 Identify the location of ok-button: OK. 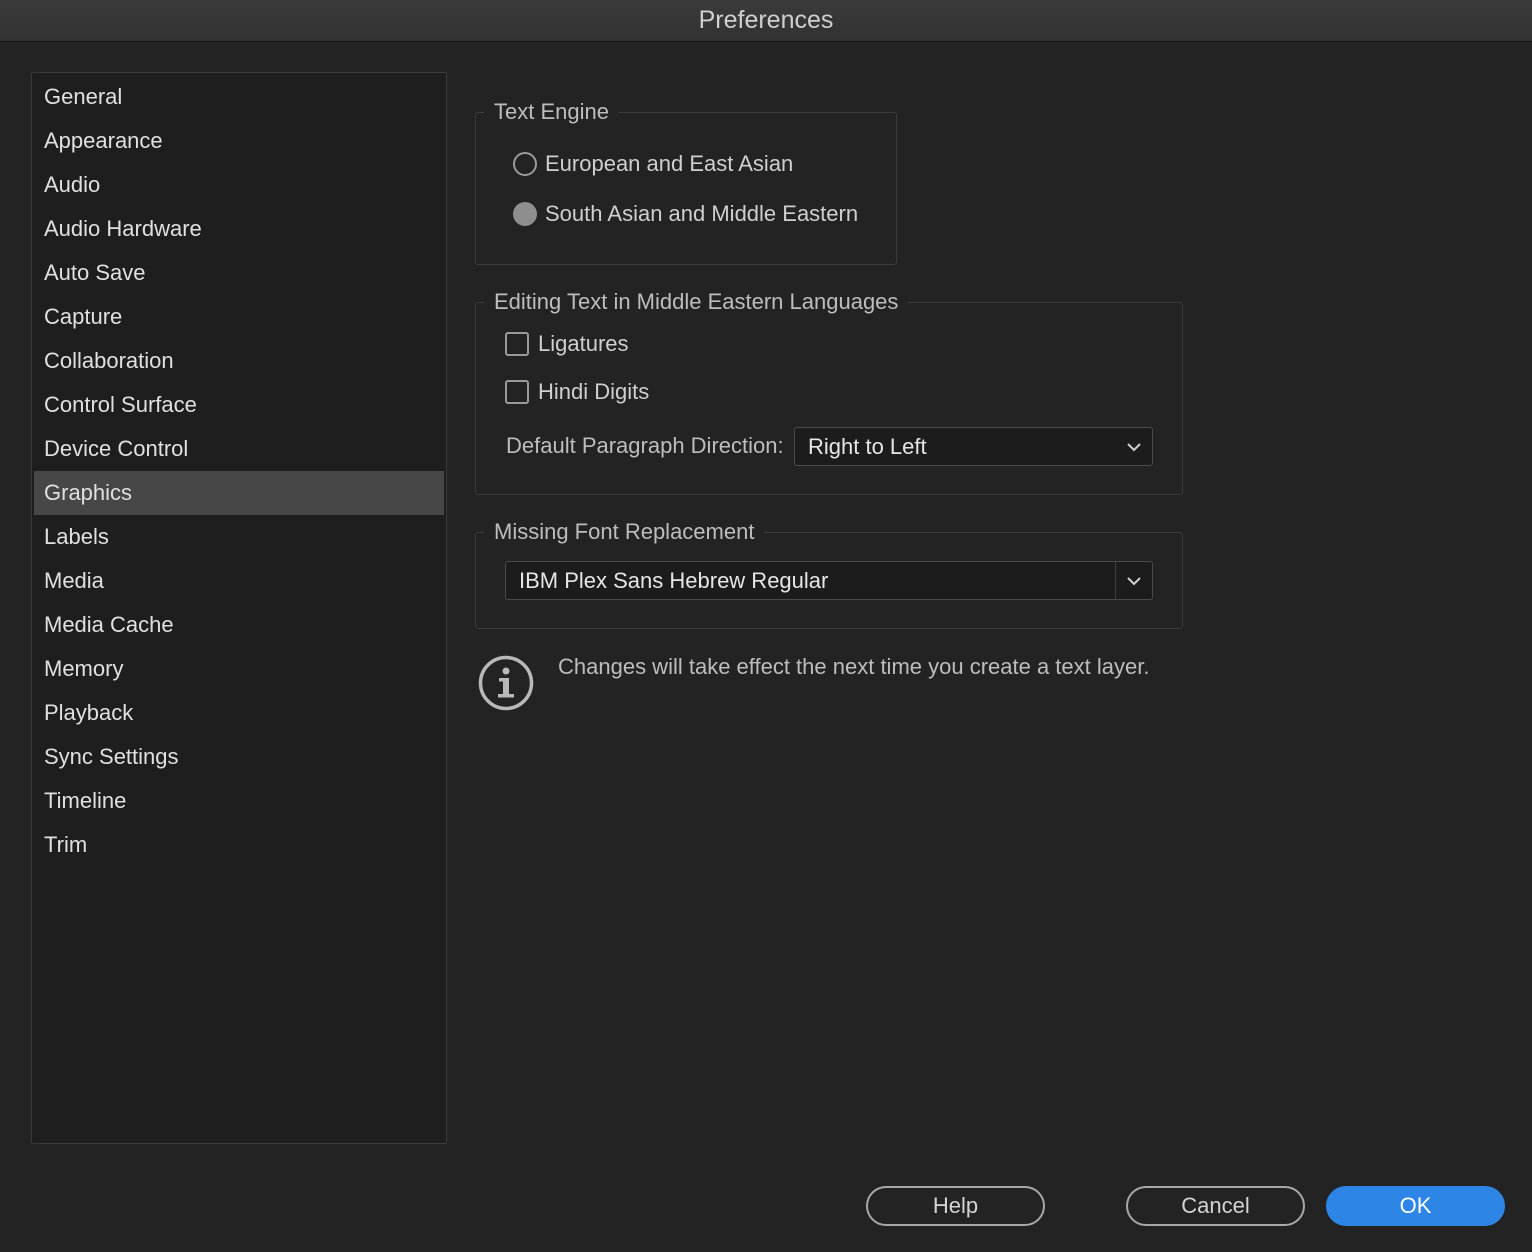
(1415, 1206).